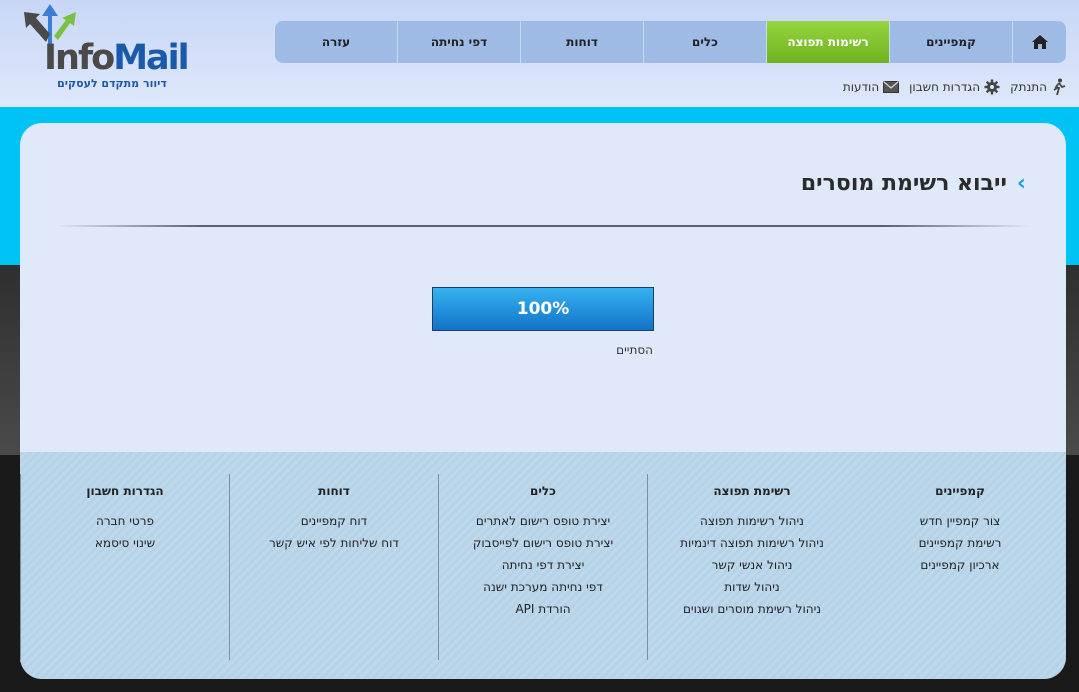  I want to click on footer-link: פרטי חברה, so click(125, 521).